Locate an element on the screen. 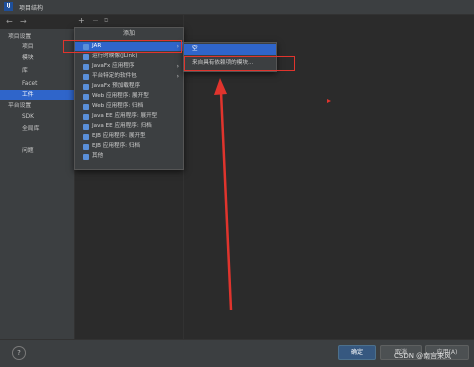  help-icon: ? is located at coordinates (19, 353).